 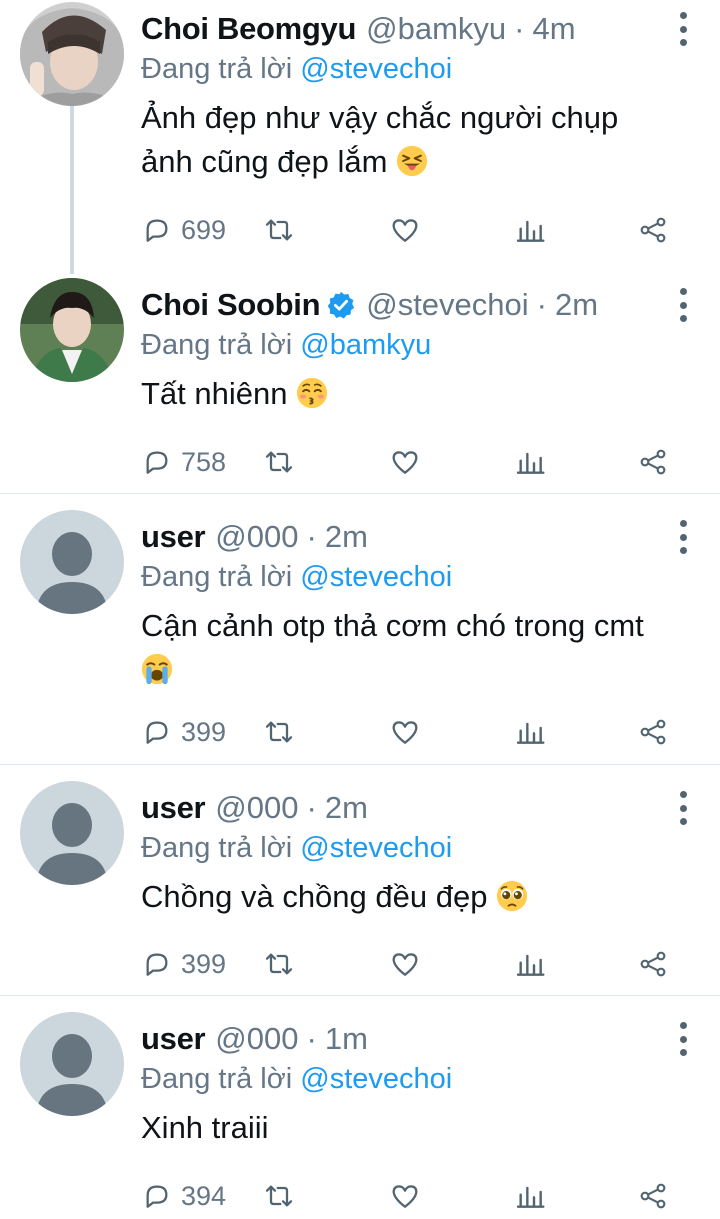 What do you see at coordinates (204, 731) in the screenshot?
I see `reply-count: 399` at bounding box center [204, 731].